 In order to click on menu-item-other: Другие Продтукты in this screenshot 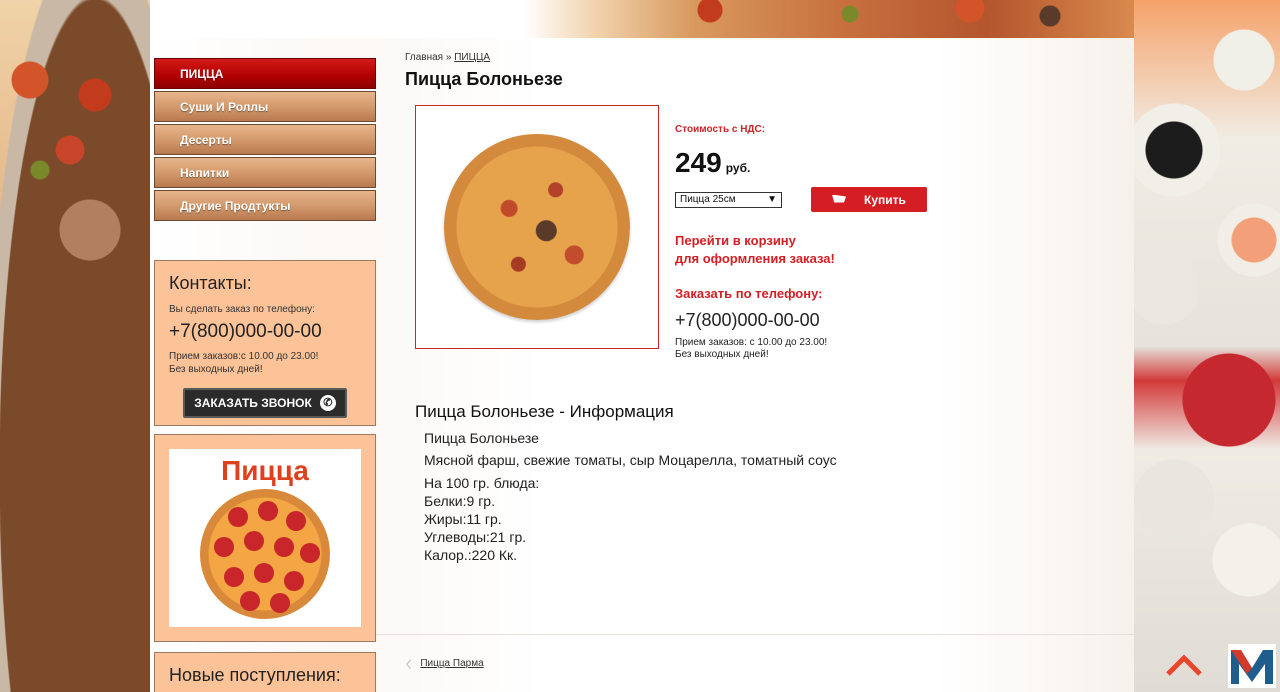, I will do `click(265, 205)`.